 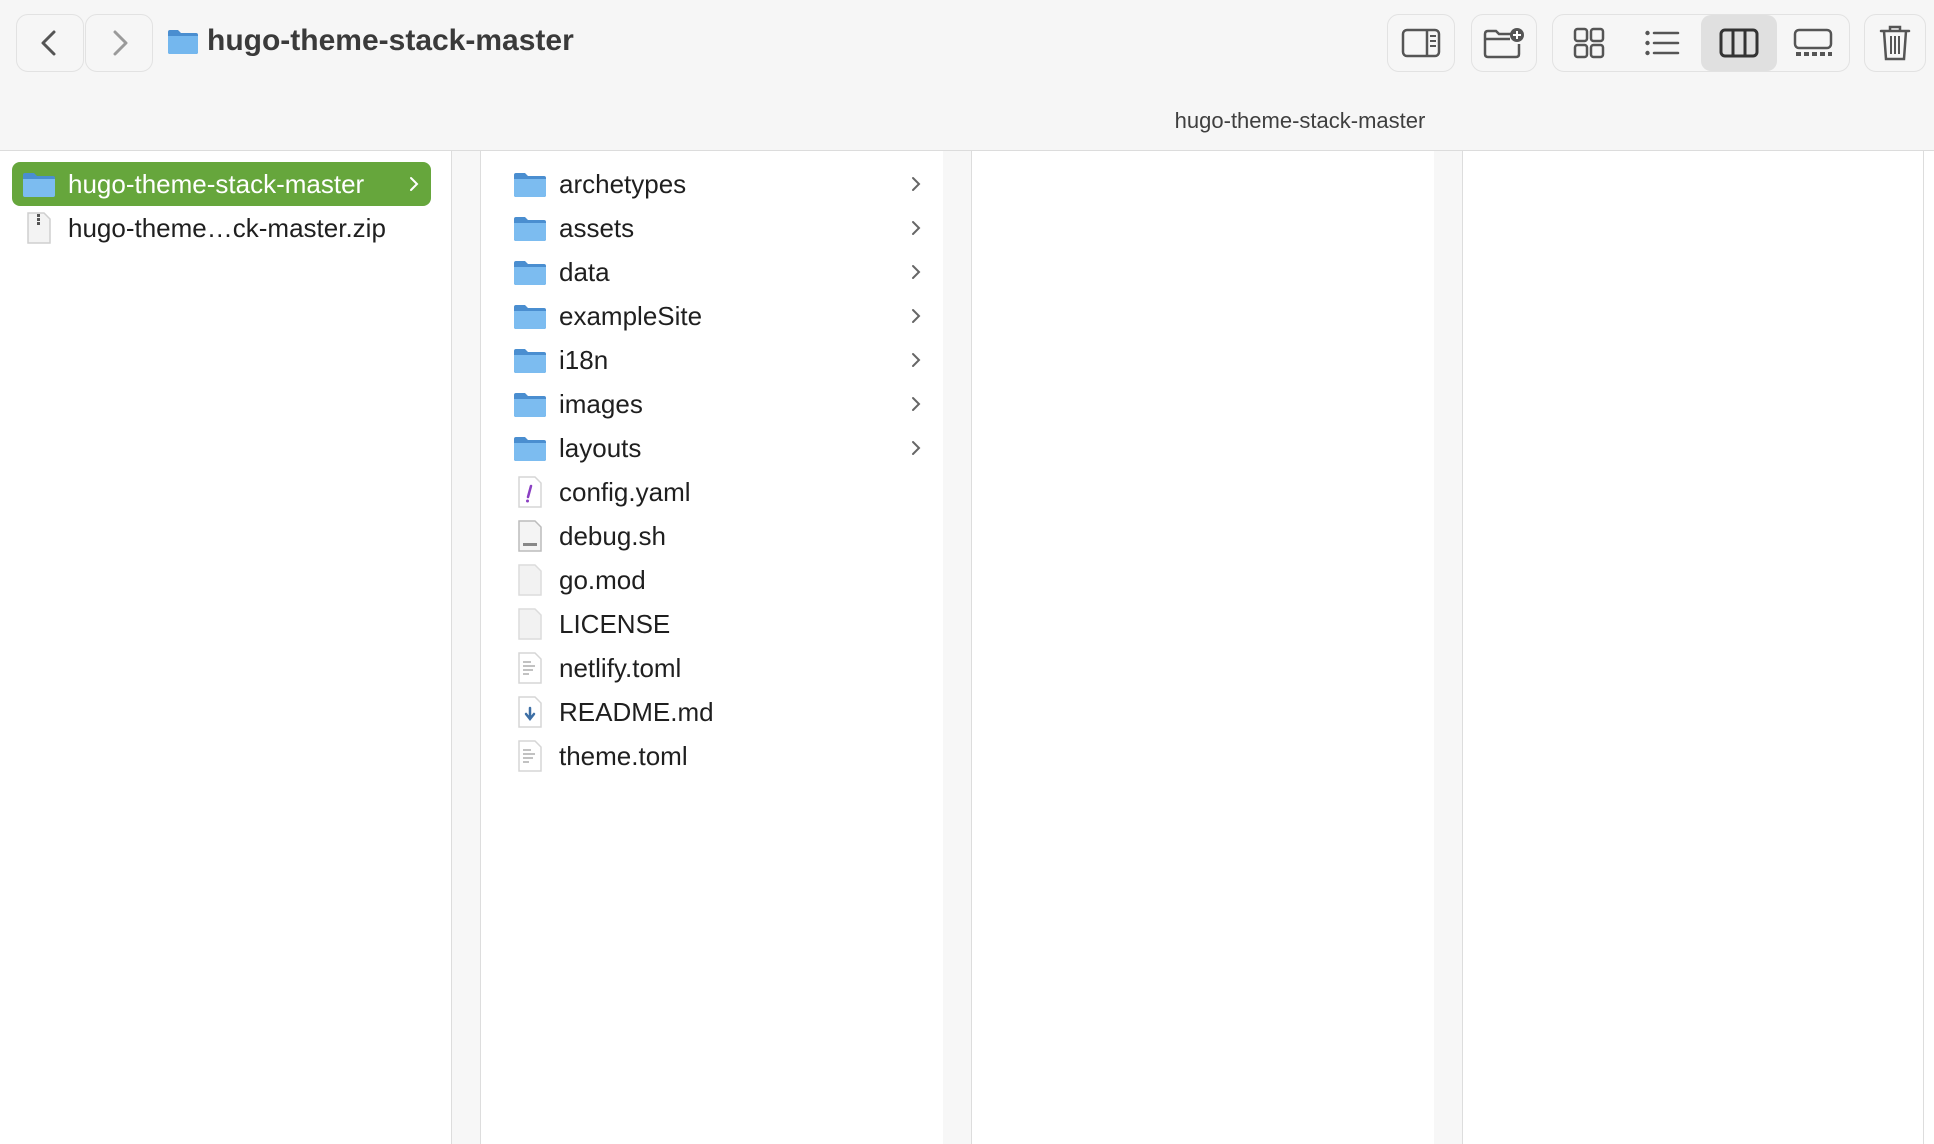 I want to click on chevron-left-icon, so click(x=48, y=43).